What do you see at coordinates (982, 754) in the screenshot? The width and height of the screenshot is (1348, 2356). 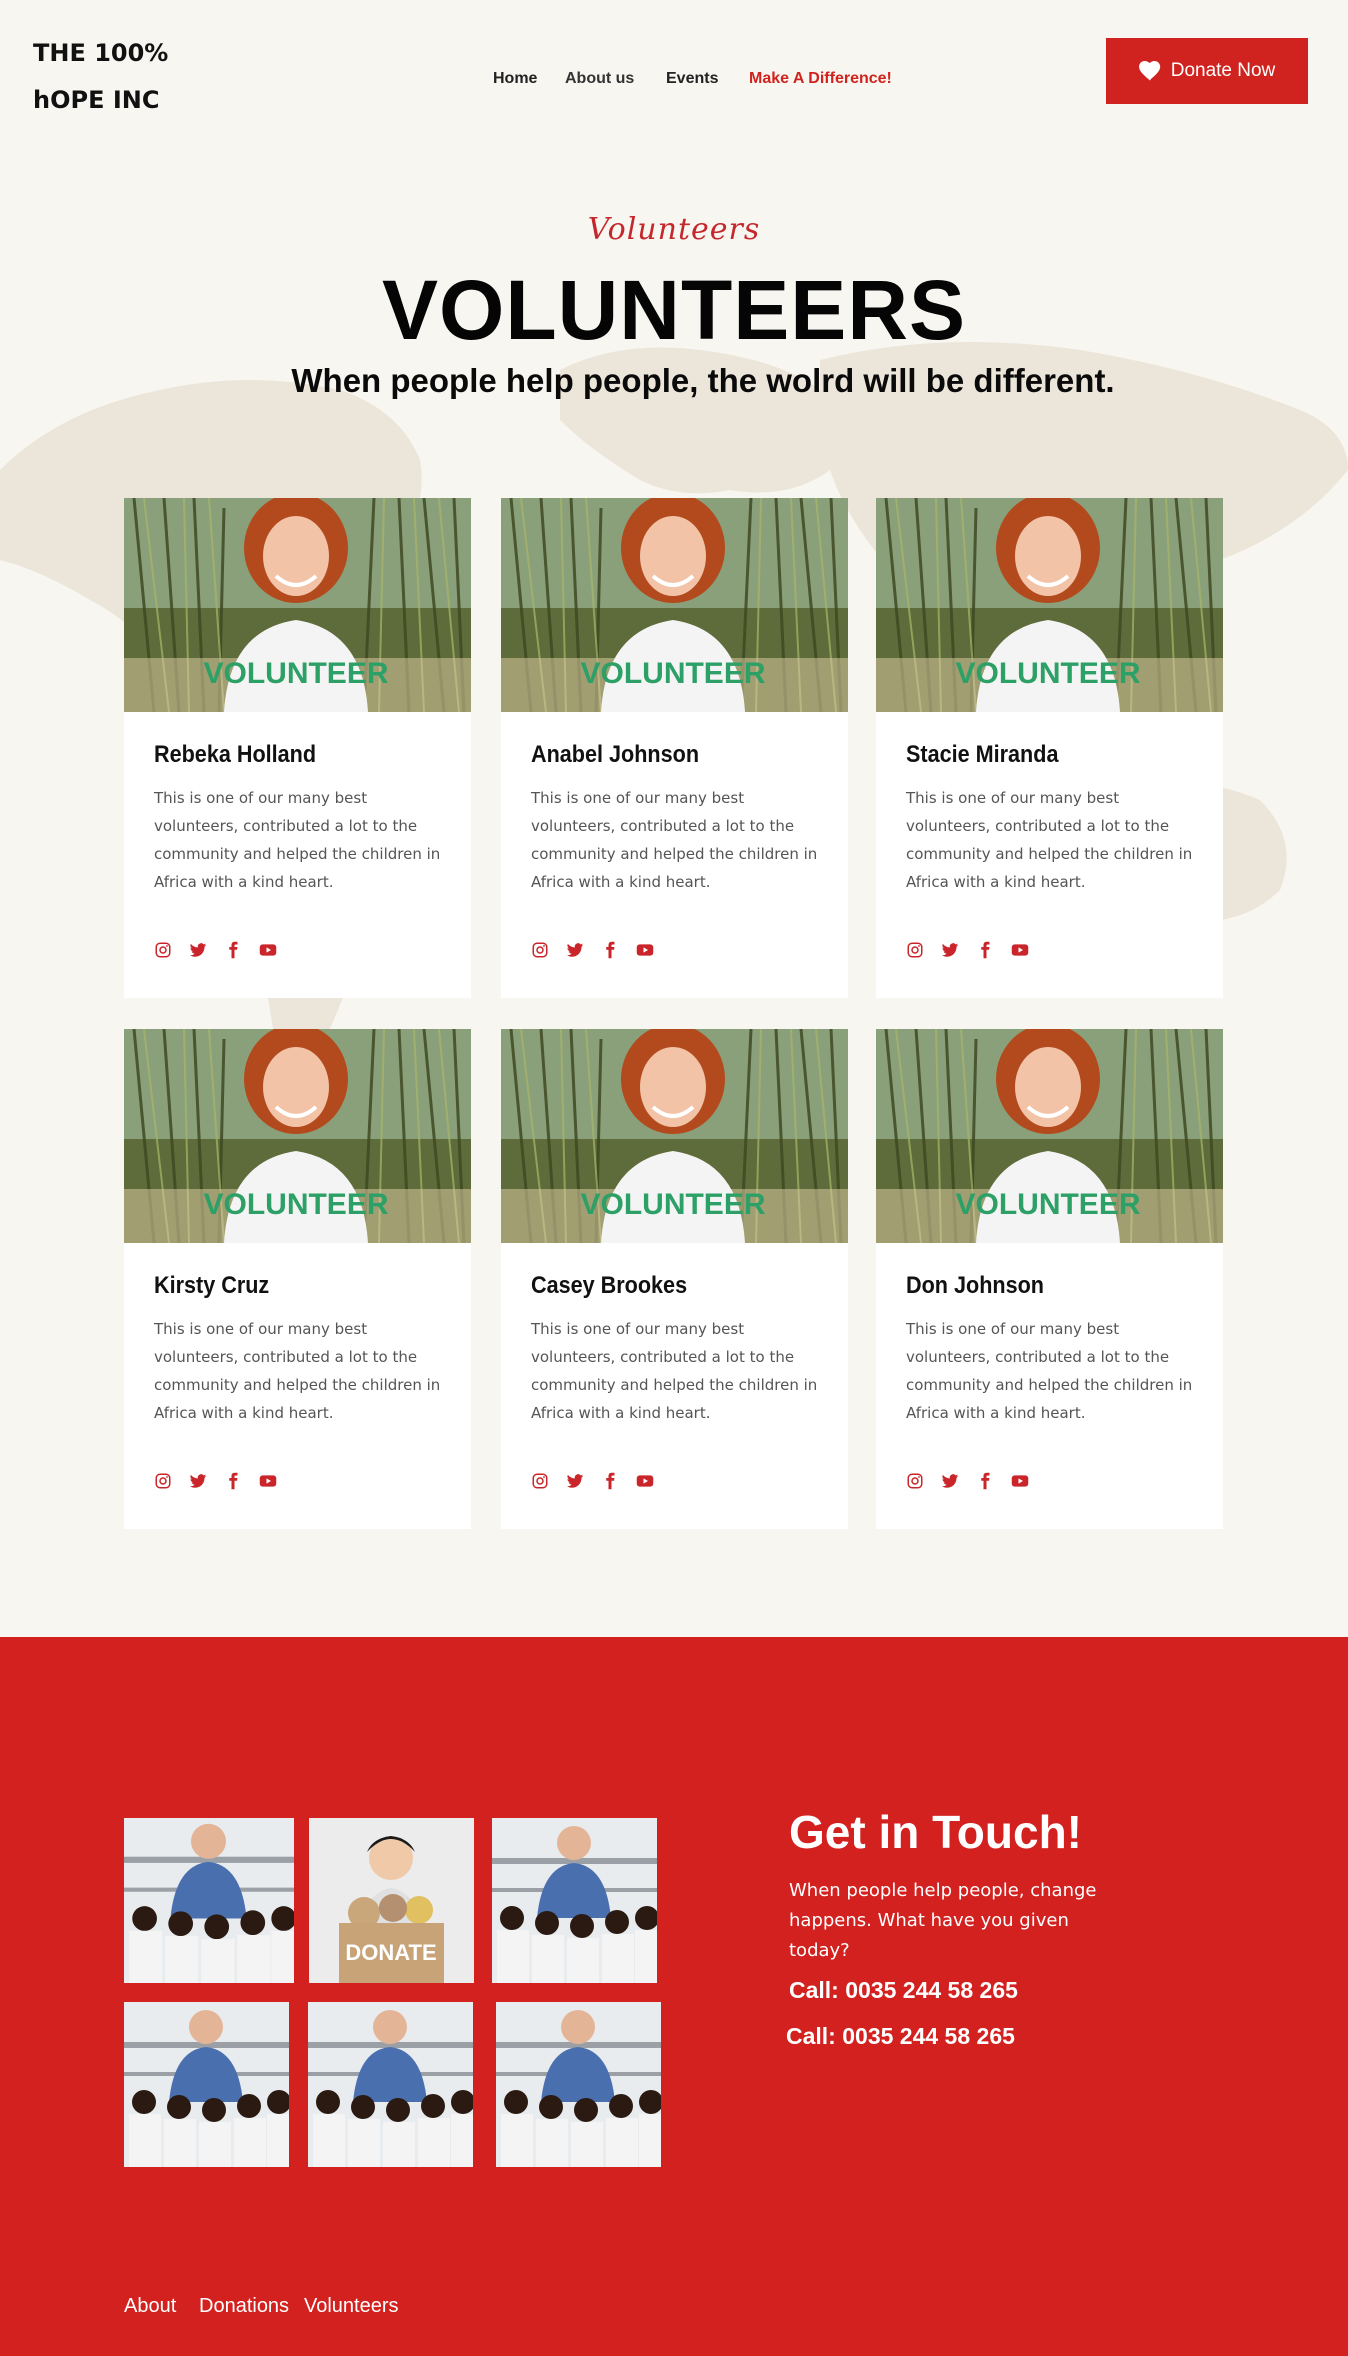 I see `volunteer-name: Stacie Miranda` at bounding box center [982, 754].